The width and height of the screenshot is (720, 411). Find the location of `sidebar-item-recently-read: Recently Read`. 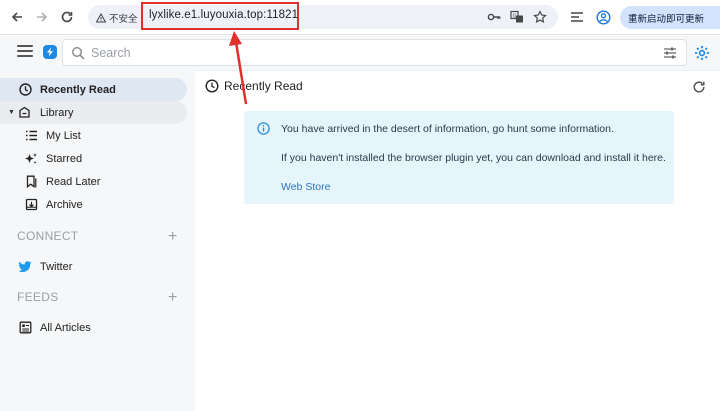

sidebar-item-recently-read: Recently Read is located at coordinates (93, 89).